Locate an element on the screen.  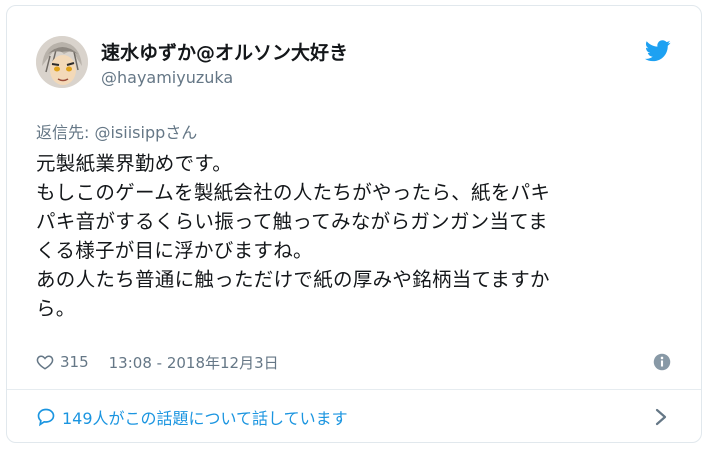
tweet-text-line: 元製紙業界勤めです。 is located at coordinates (134, 163).